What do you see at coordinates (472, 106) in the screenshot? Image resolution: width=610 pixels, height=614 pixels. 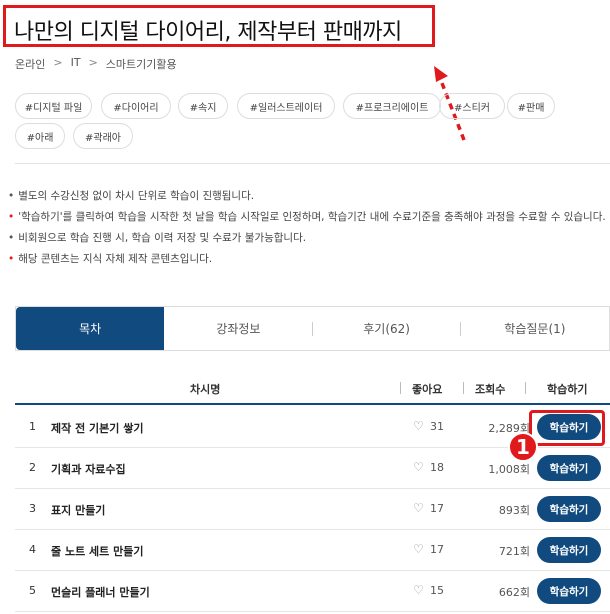 I see `tag-chip: #스티커` at bounding box center [472, 106].